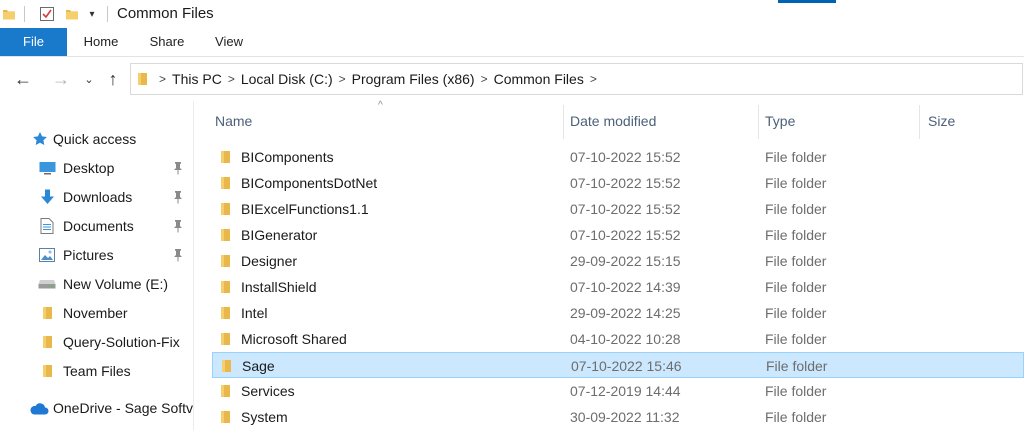  I want to click on properties-icon, so click(47, 14).